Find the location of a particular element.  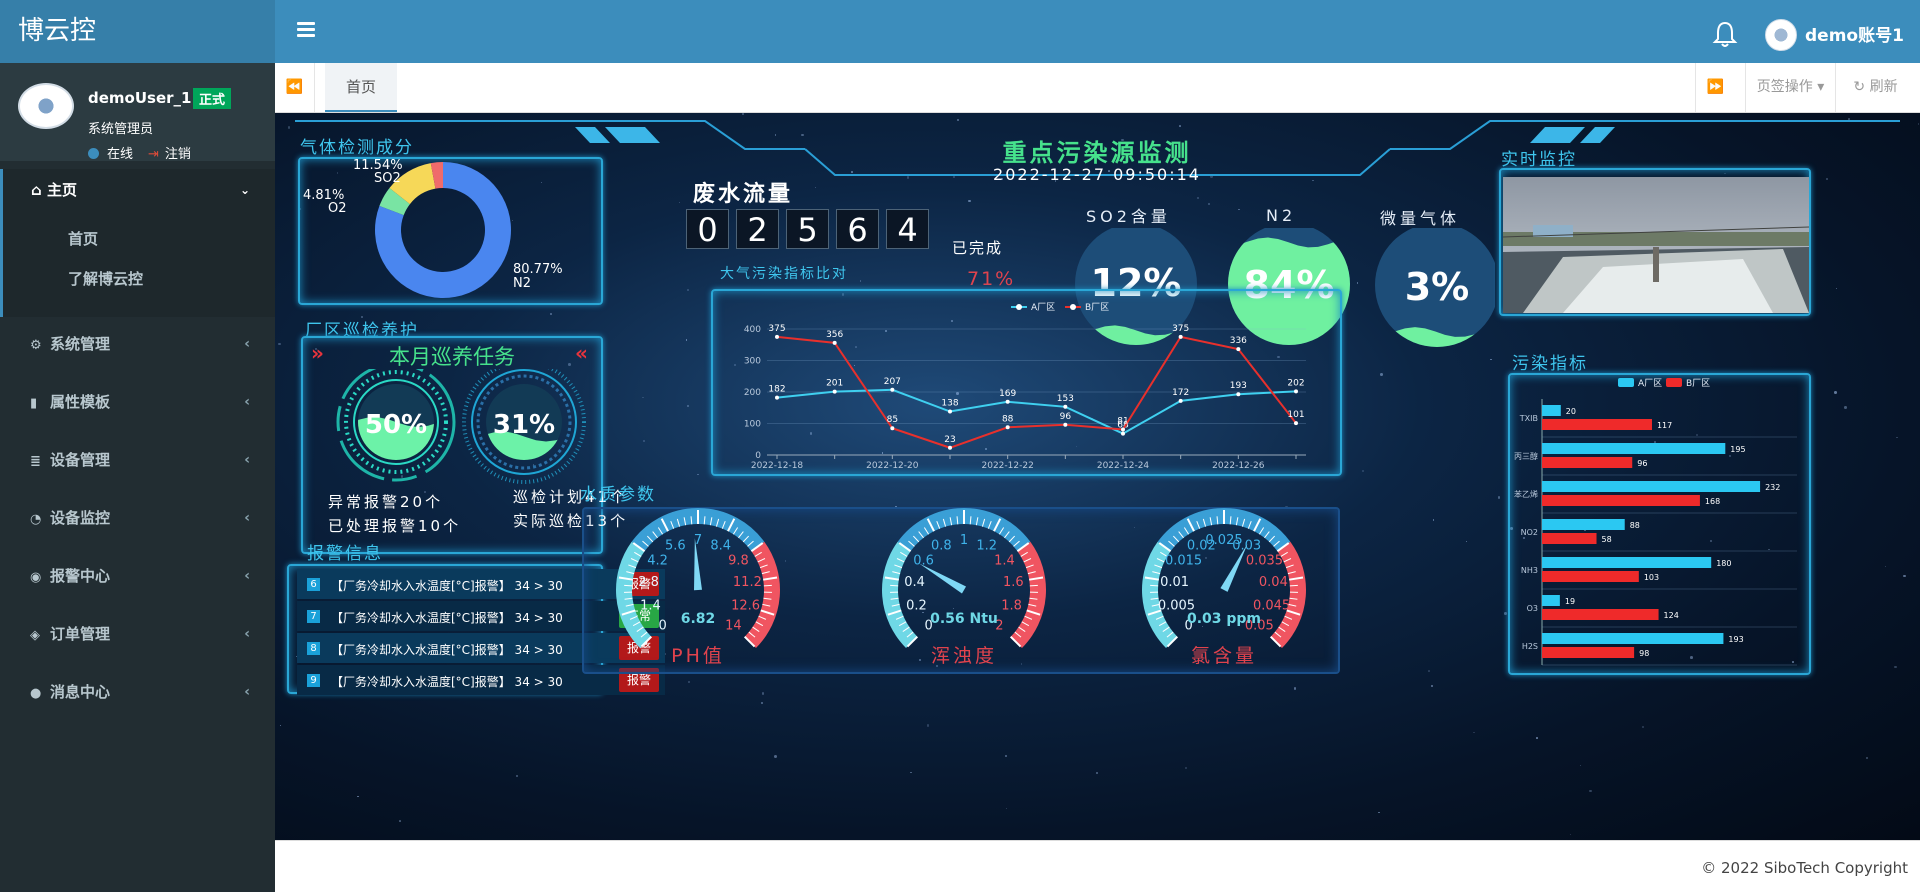

sidebar-item-alarm: ◉ 报警中心 ‹ is located at coordinates (137, 576).